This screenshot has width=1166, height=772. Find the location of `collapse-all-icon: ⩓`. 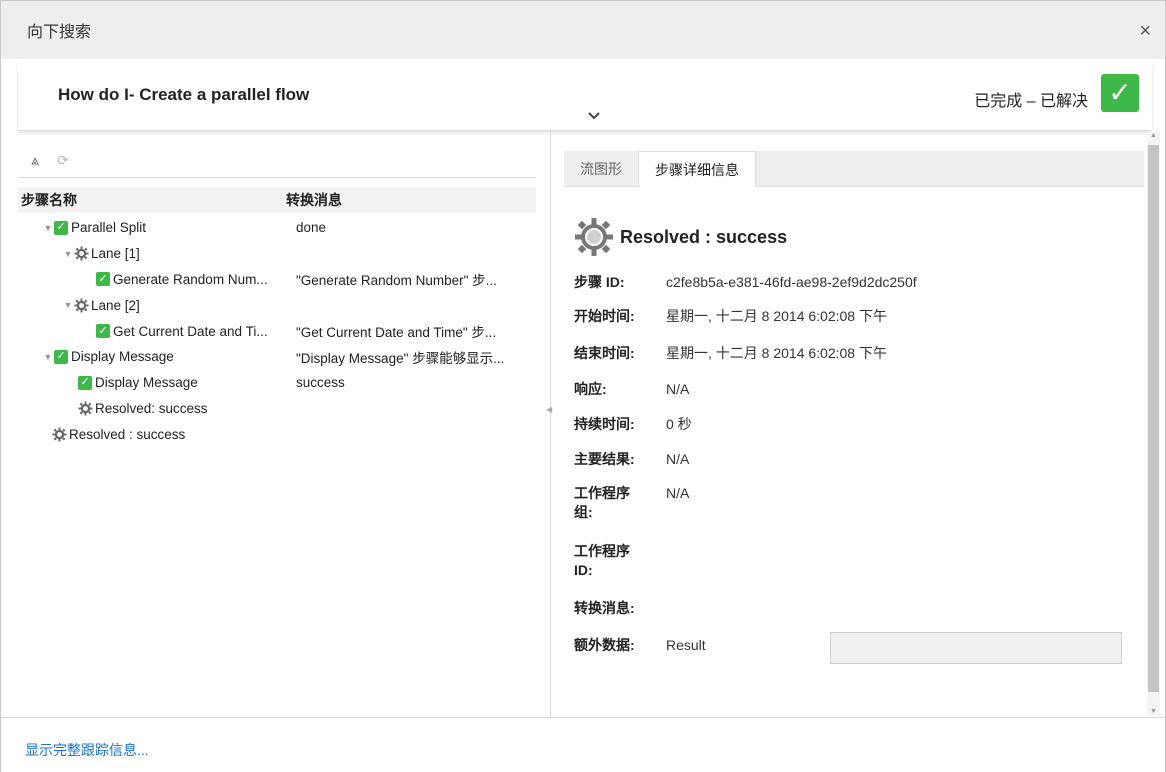

collapse-all-icon: ⩓ is located at coordinates (35, 160).